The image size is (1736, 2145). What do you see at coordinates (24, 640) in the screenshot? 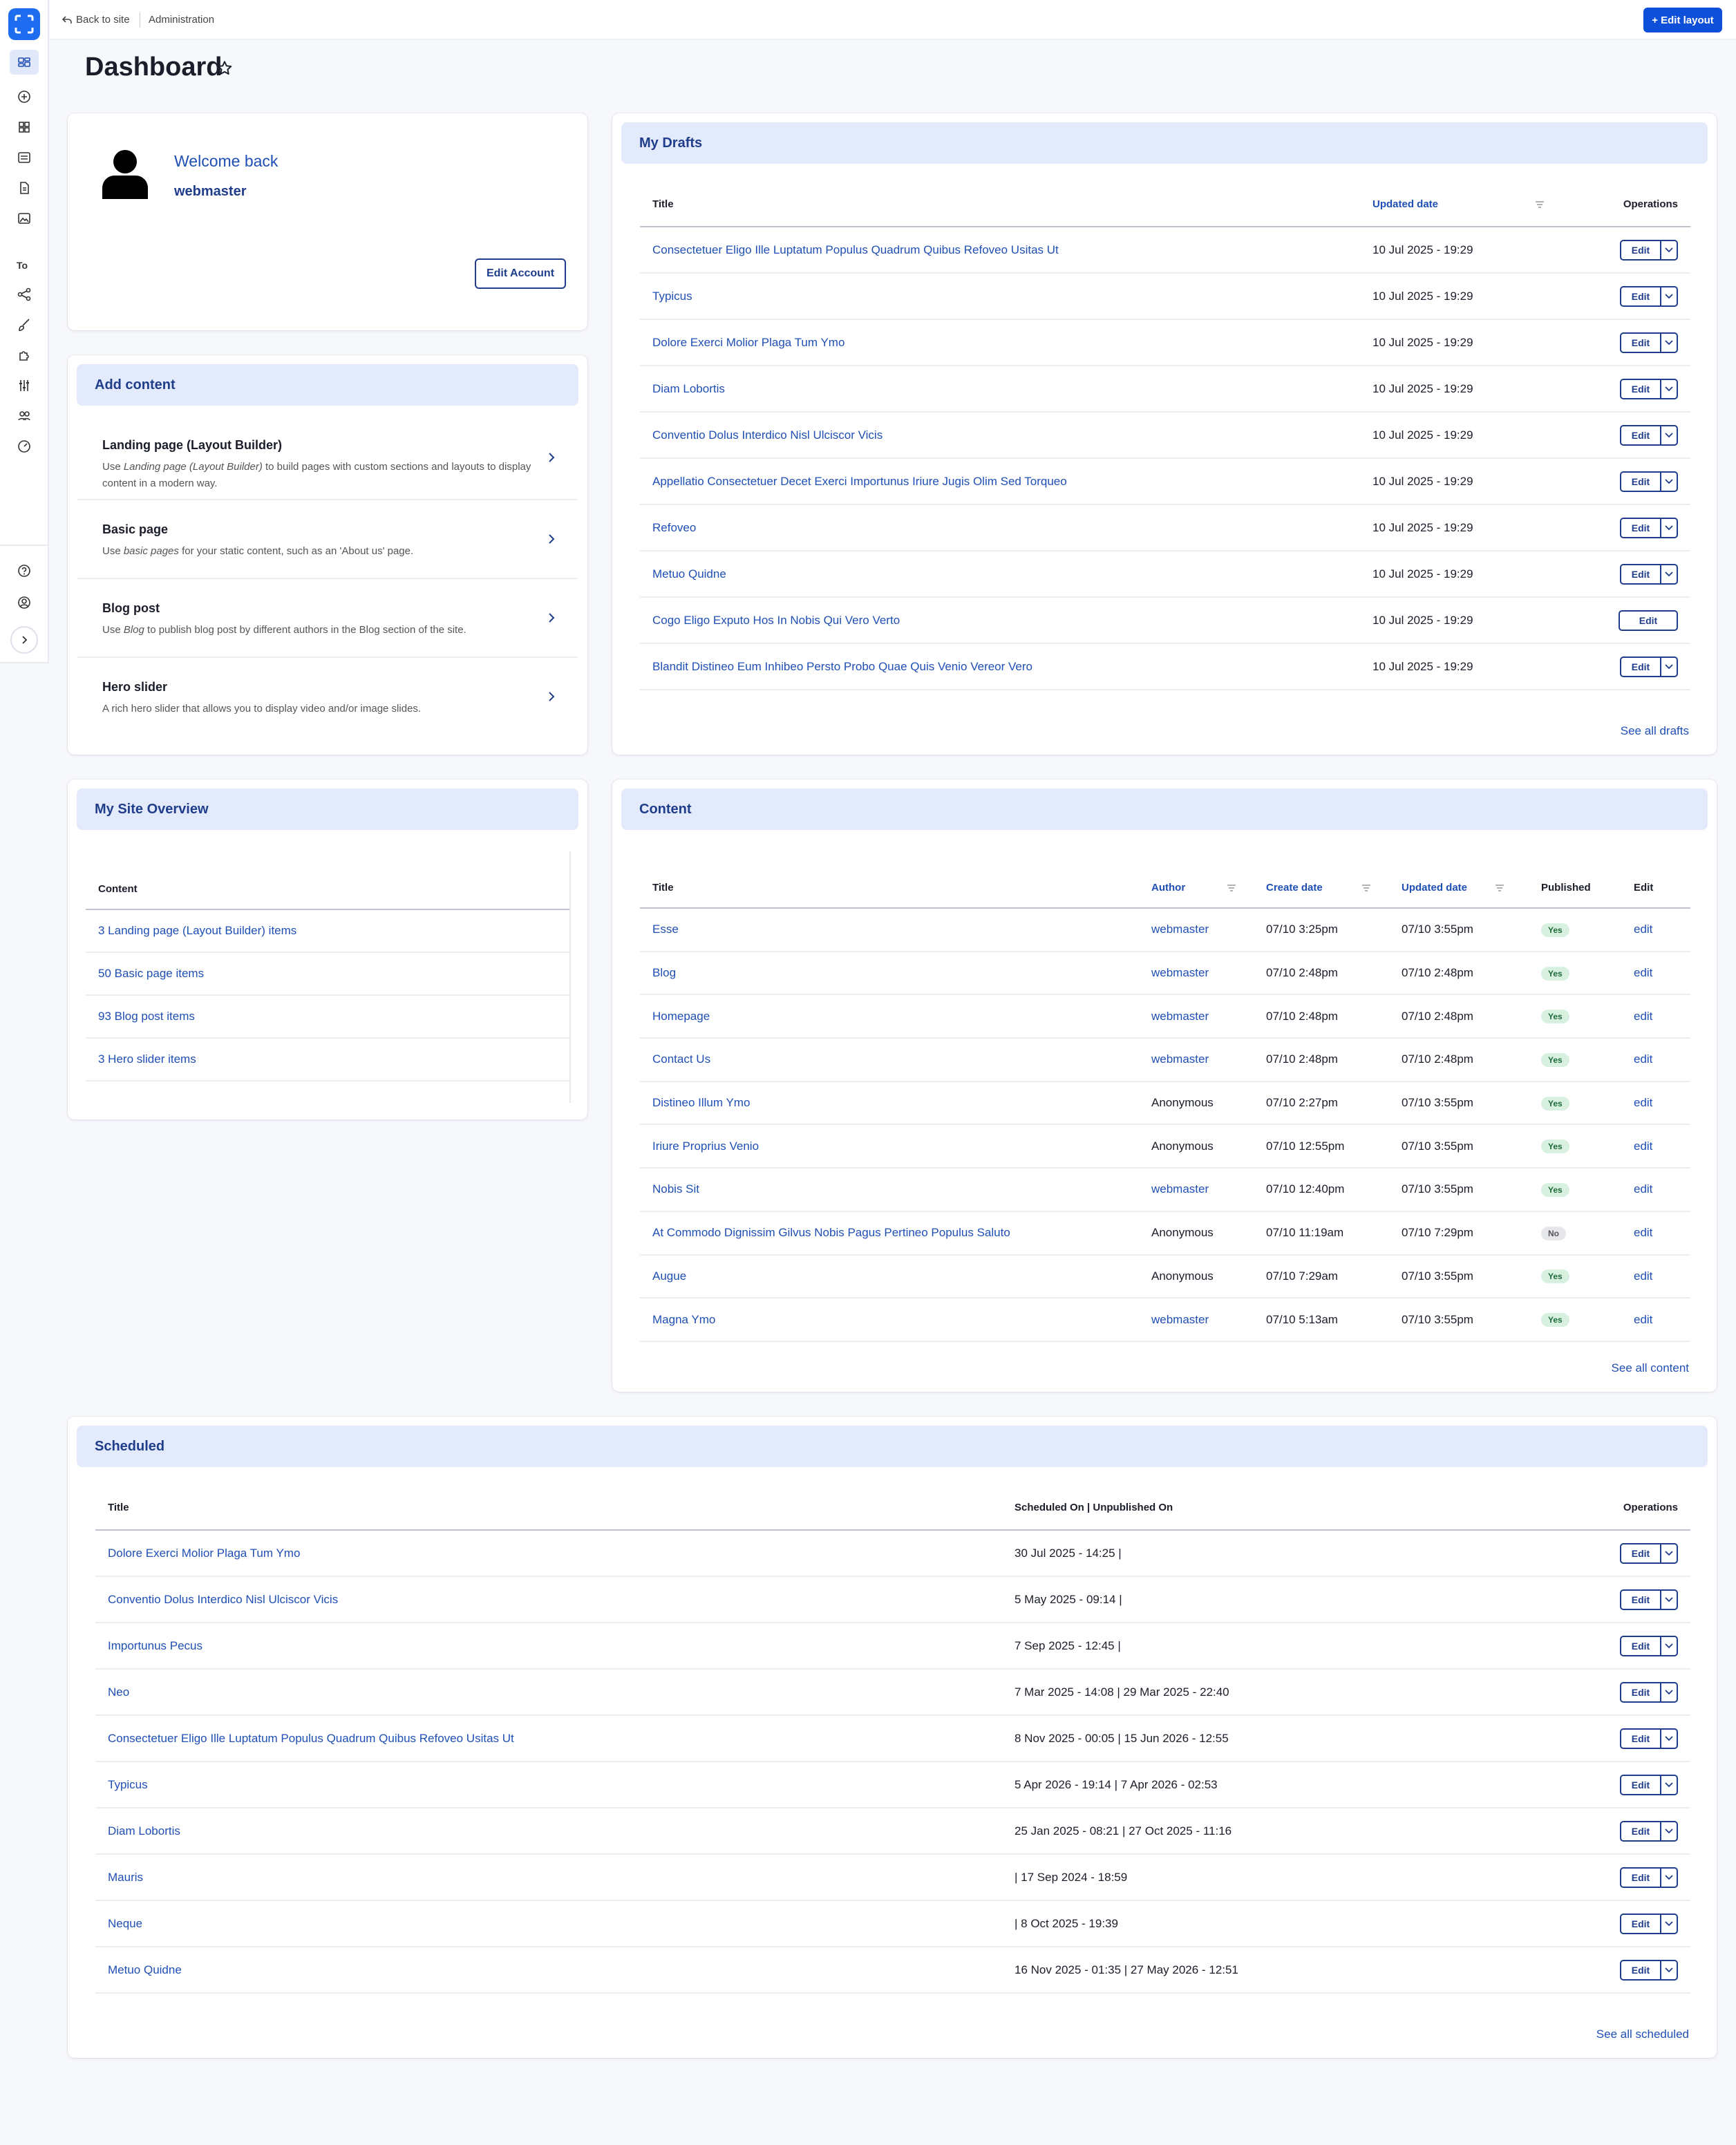
I see `sidebar-expand-button` at bounding box center [24, 640].